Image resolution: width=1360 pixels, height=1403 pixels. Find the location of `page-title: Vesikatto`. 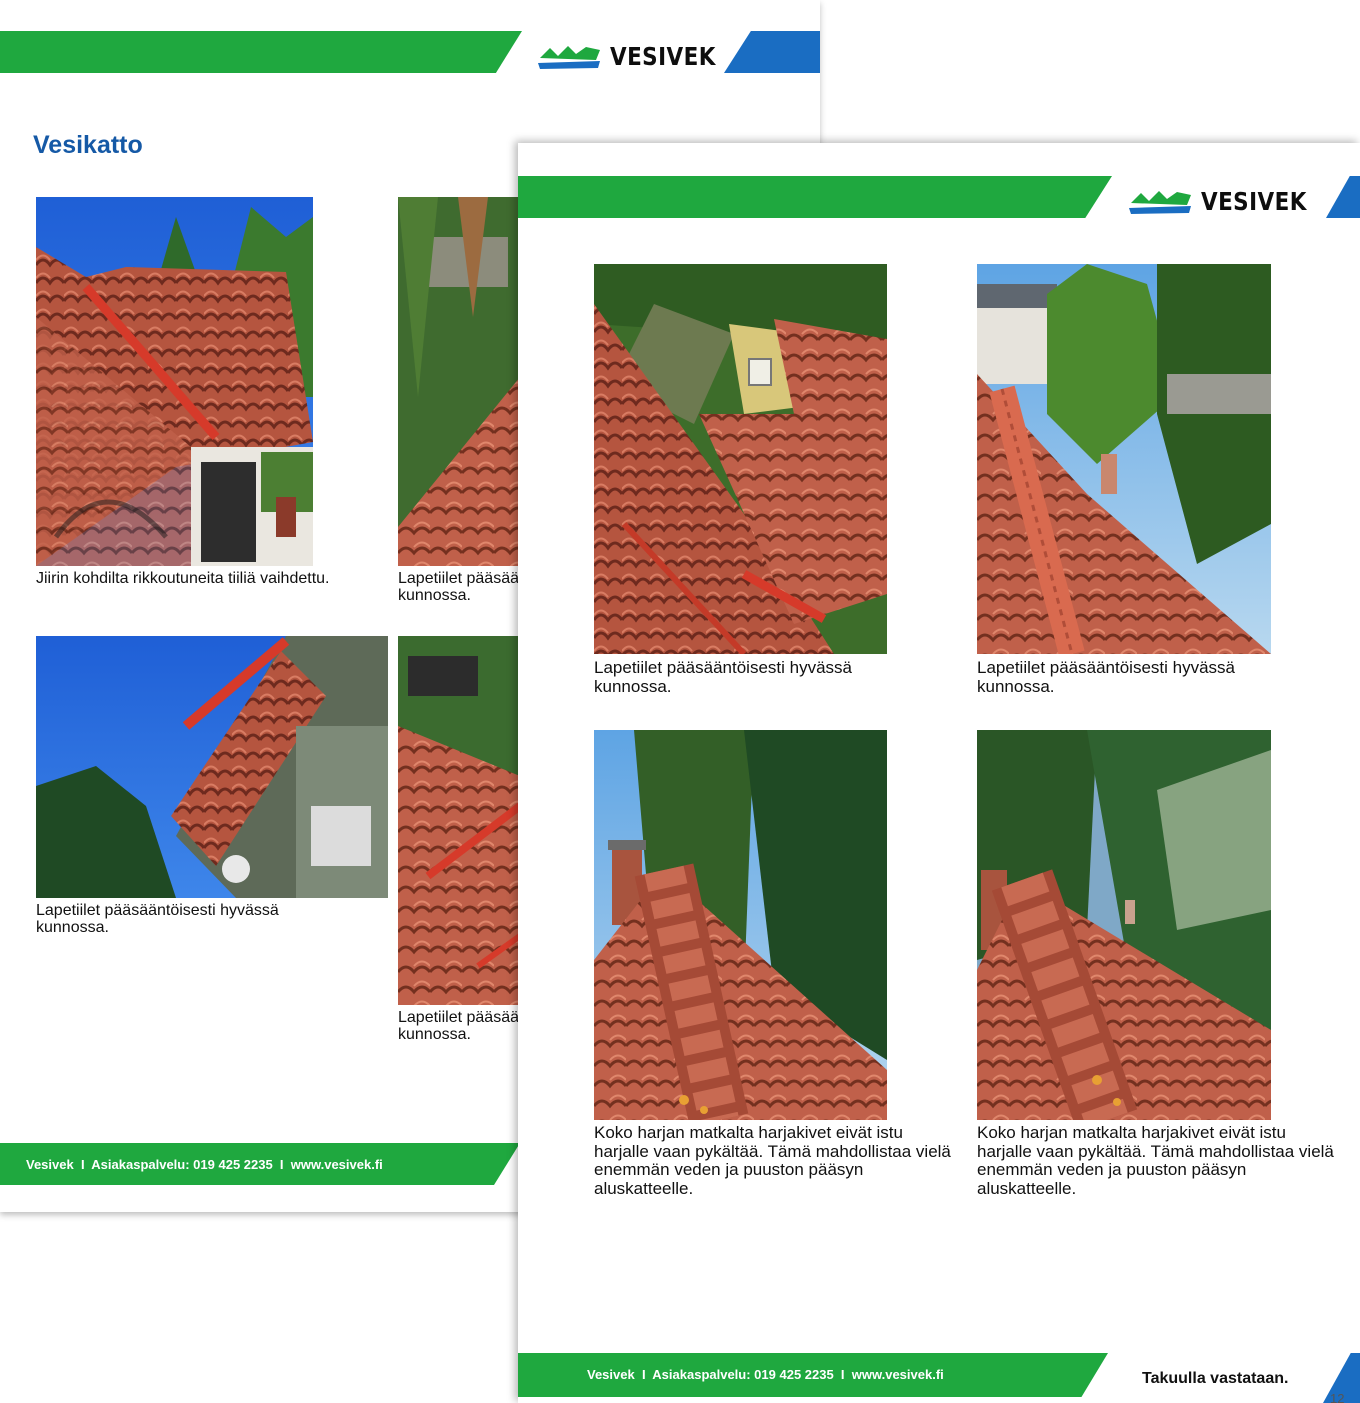

page-title: Vesikatto is located at coordinates (88, 145).